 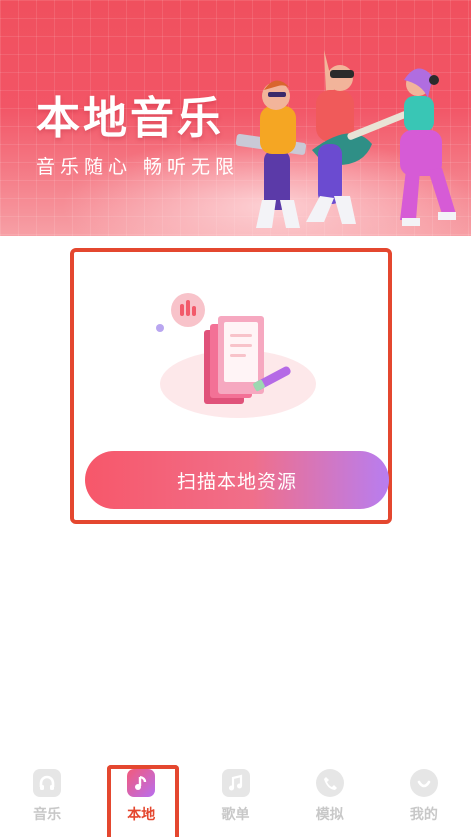 What do you see at coordinates (141, 815) in the screenshot?
I see `tab-local-label: 本地` at bounding box center [141, 815].